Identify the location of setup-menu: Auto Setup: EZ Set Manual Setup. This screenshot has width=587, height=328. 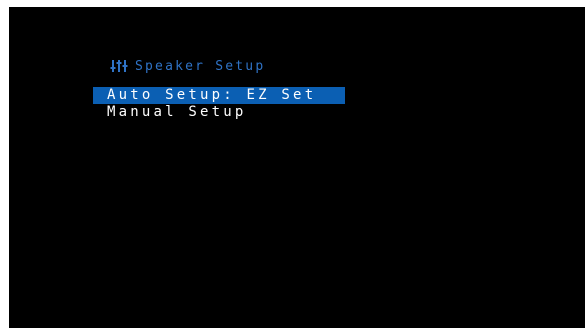
(219, 104).